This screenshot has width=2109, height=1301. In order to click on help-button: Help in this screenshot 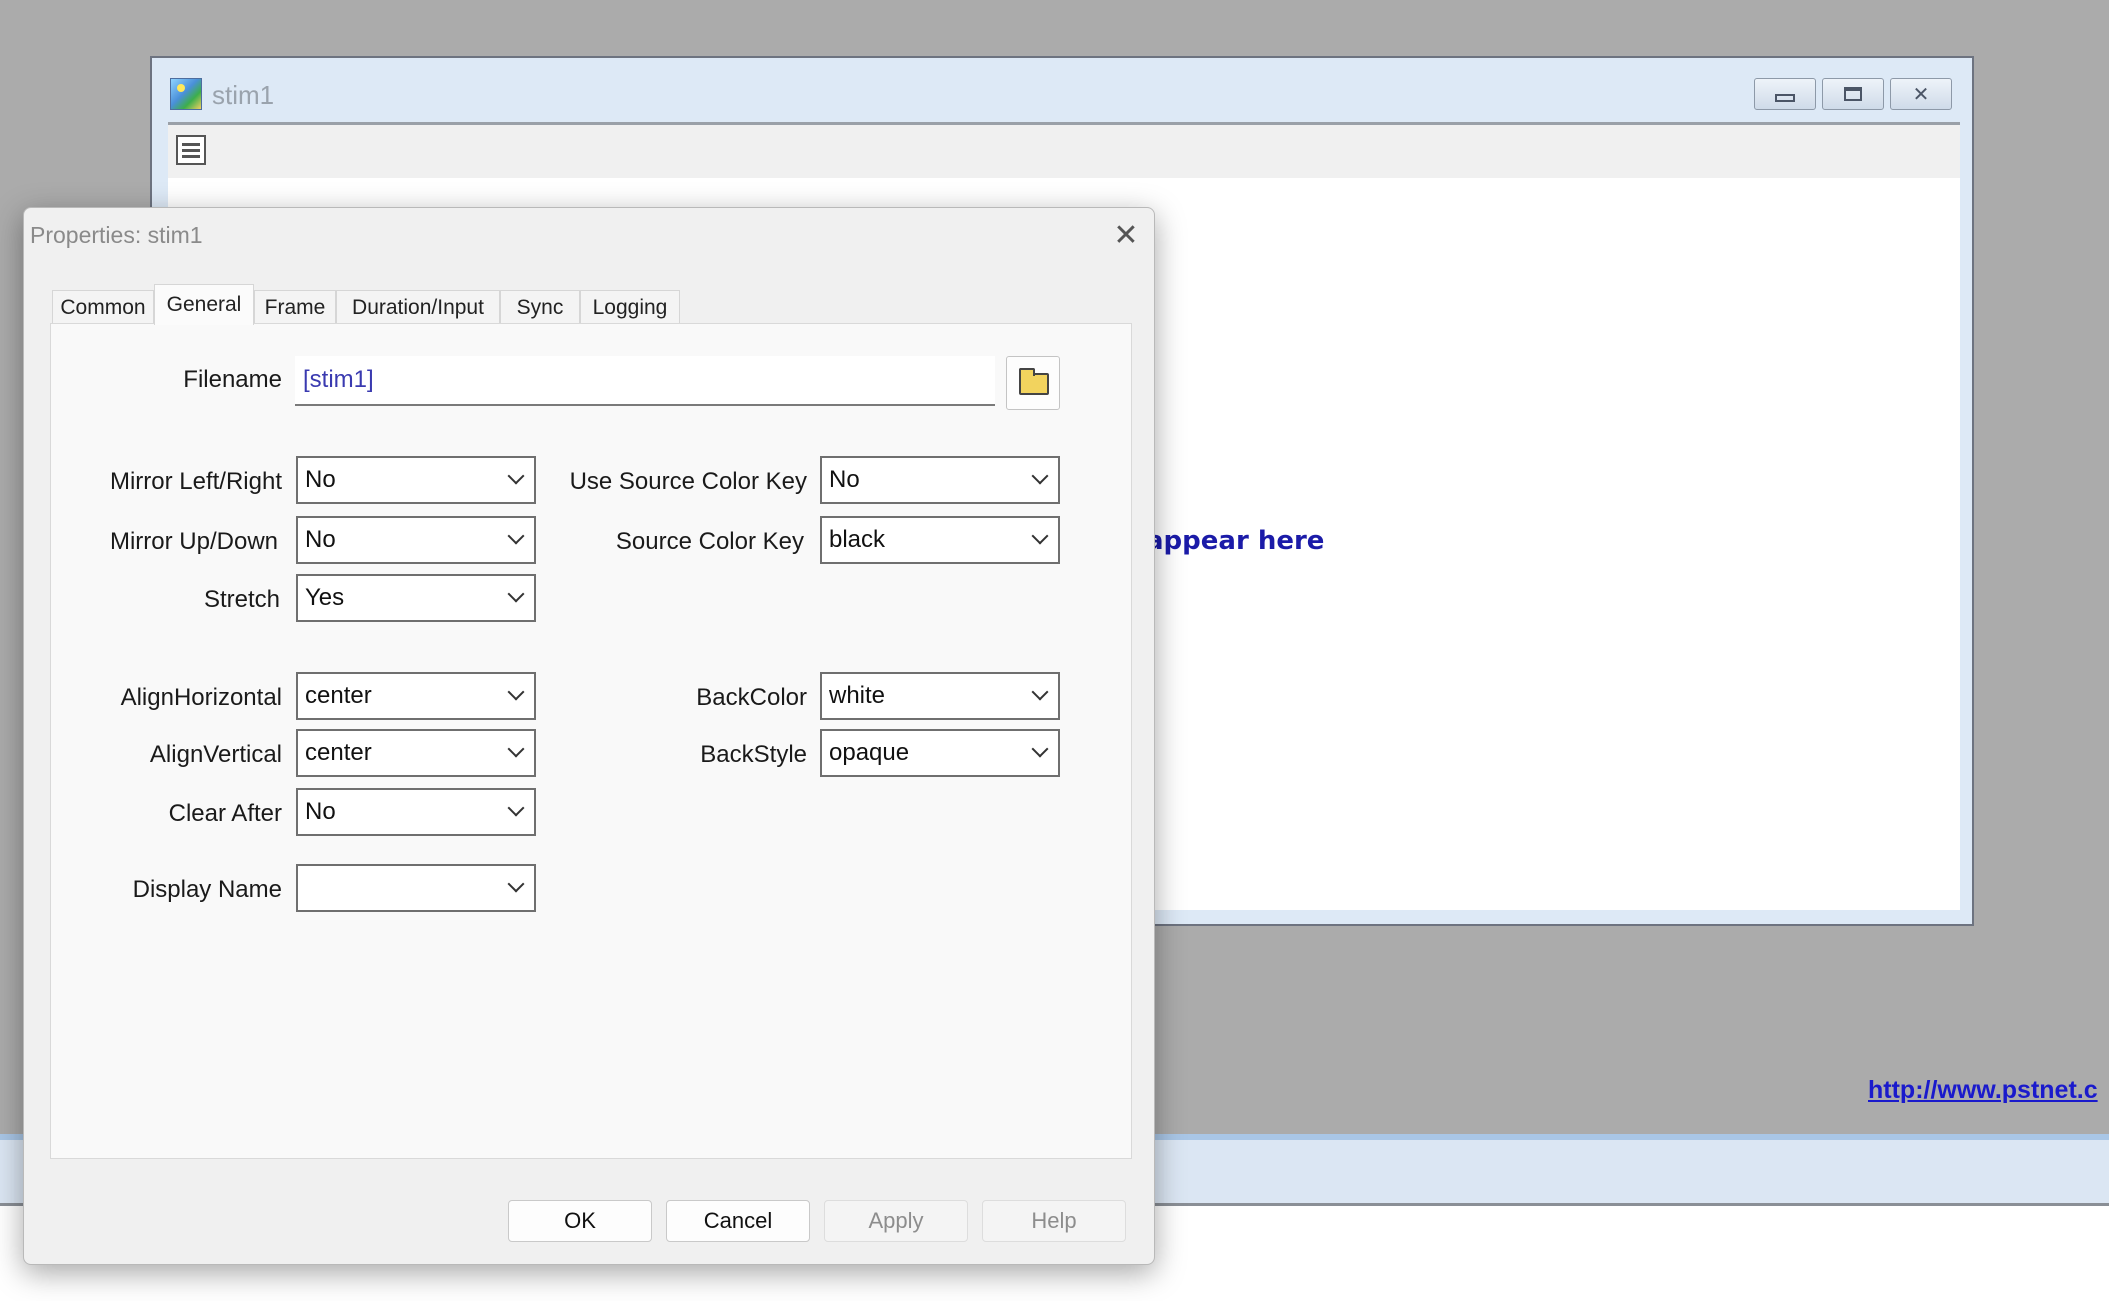, I will do `click(1054, 1221)`.